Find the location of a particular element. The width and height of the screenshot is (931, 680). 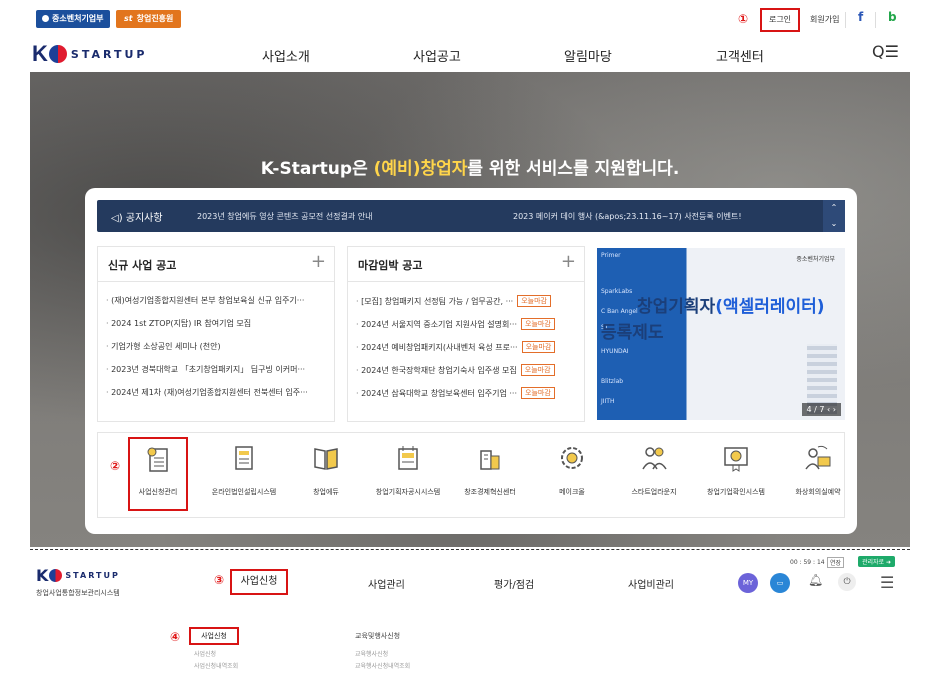

chevron-right-icon: › is located at coordinates (834, 409).